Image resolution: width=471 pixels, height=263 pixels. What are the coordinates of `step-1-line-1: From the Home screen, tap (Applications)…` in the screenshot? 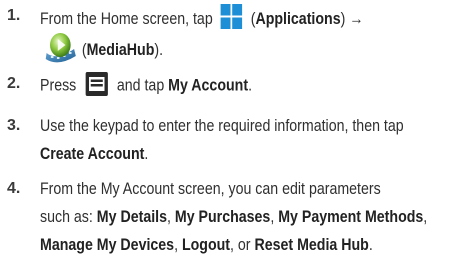 It's located at (202, 18).